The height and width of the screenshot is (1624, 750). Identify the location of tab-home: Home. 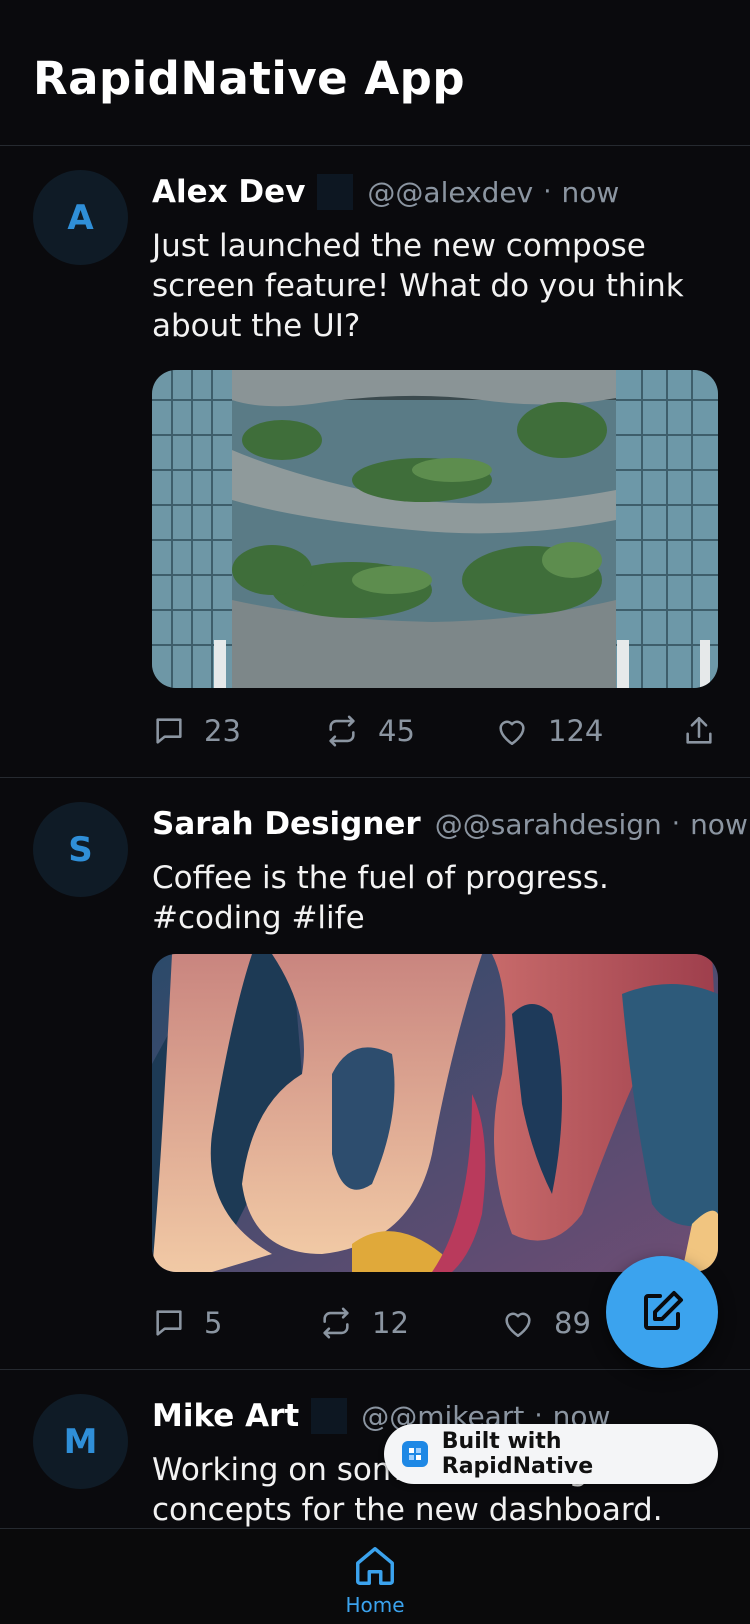
(375, 1576).